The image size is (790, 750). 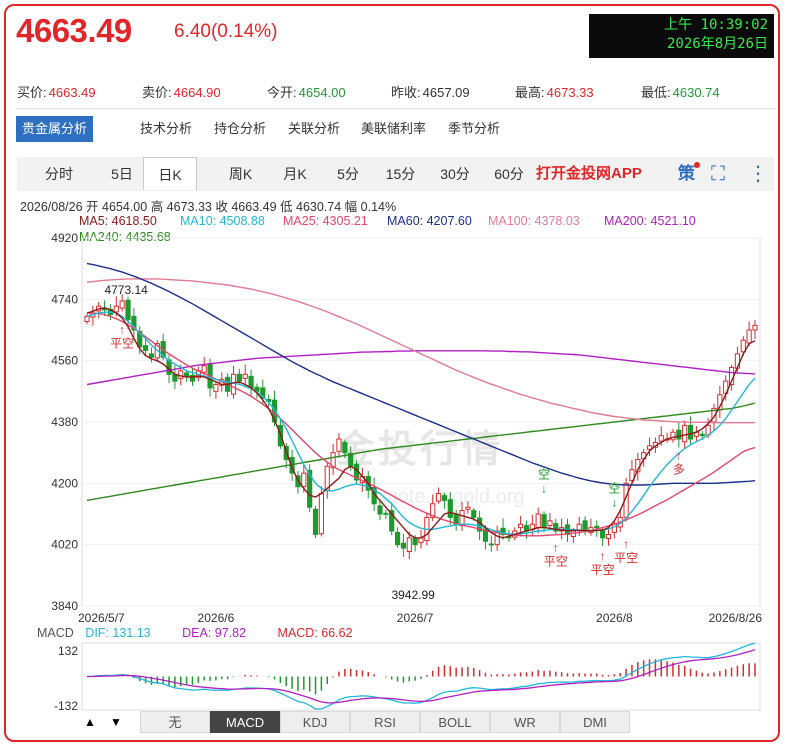 What do you see at coordinates (68, 651) in the screenshot?
I see `macd-tick-label: 132` at bounding box center [68, 651].